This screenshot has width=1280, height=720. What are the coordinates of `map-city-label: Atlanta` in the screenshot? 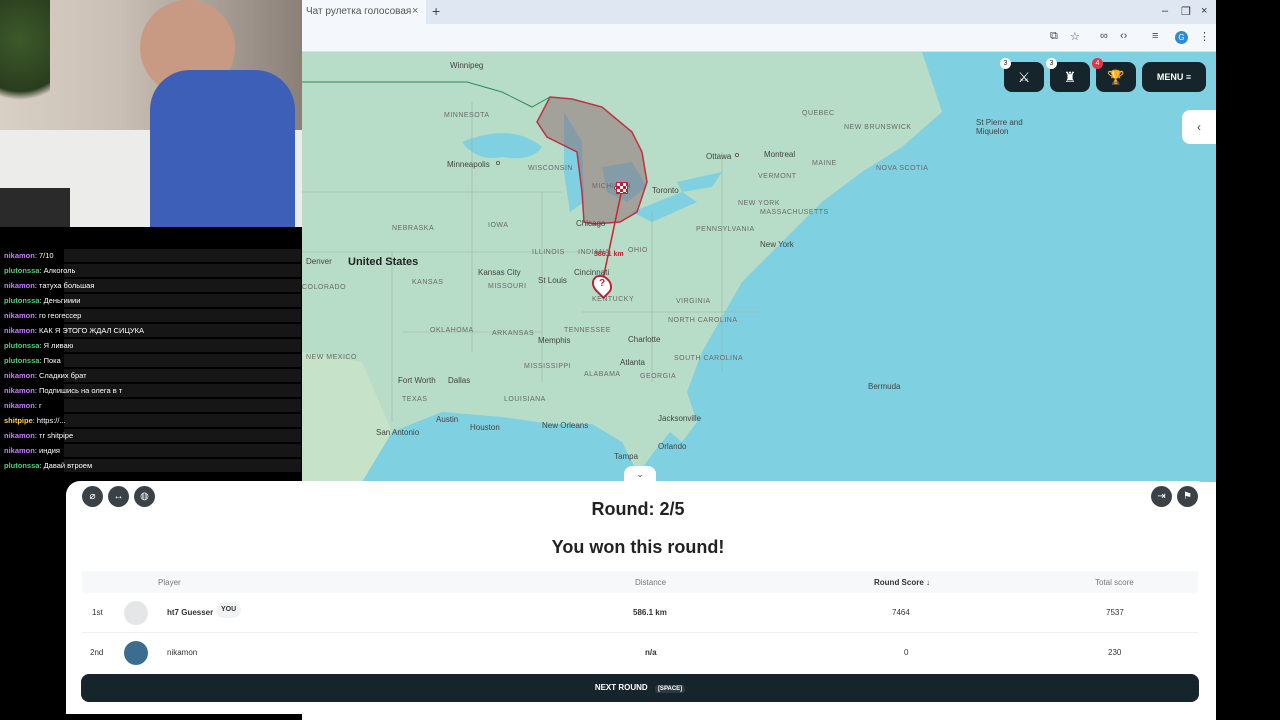 It's located at (632, 362).